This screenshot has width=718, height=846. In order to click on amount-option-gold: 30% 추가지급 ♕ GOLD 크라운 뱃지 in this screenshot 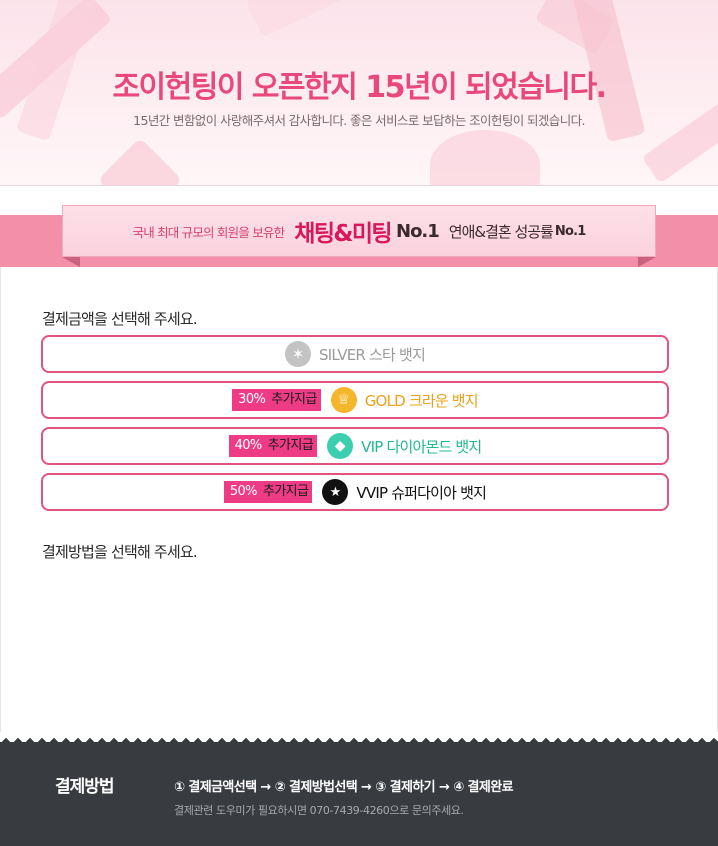, I will do `click(355, 400)`.